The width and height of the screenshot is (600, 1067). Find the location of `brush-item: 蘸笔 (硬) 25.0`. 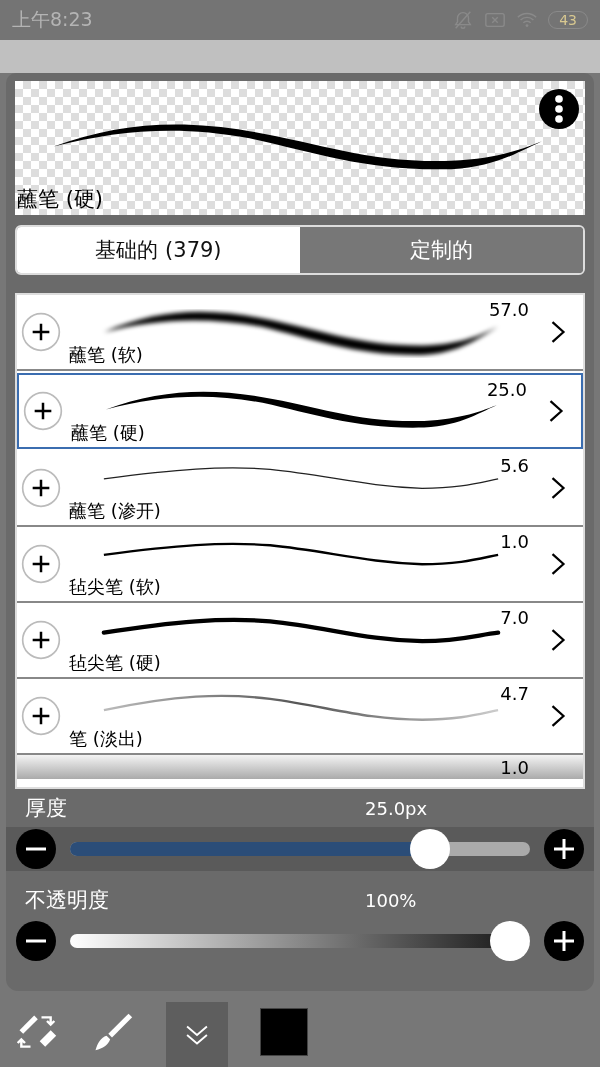

brush-item: 蘸笔 (硬) 25.0 is located at coordinates (300, 411).